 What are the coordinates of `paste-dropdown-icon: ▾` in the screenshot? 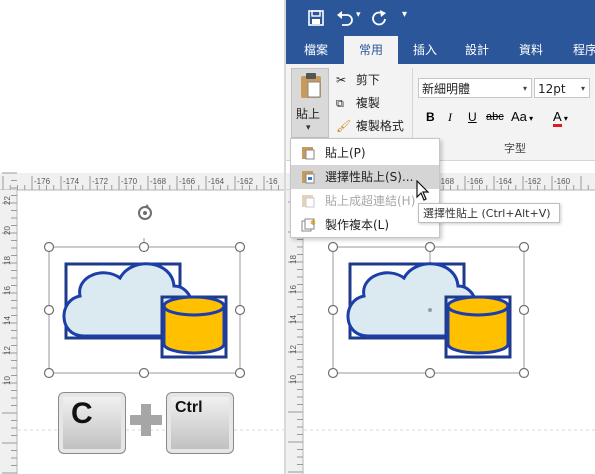 It's located at (308, 128).